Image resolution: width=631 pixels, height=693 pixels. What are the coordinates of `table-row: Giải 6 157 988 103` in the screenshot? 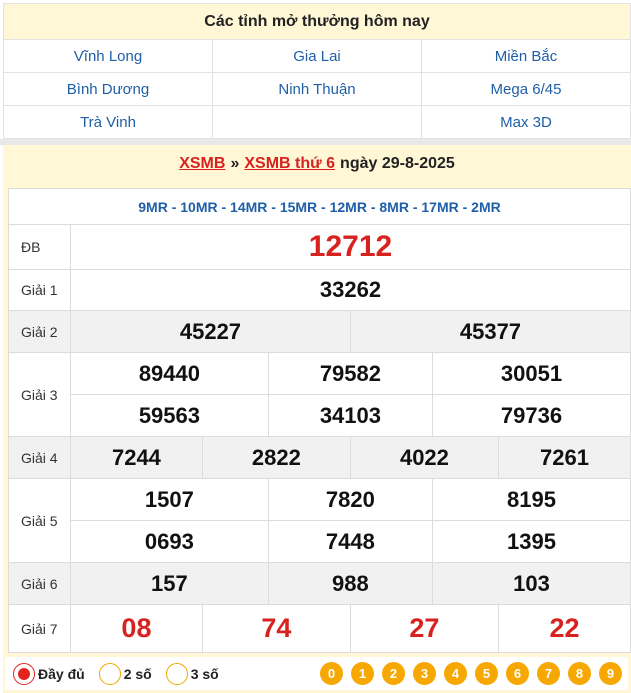 It's located at (319, 583).